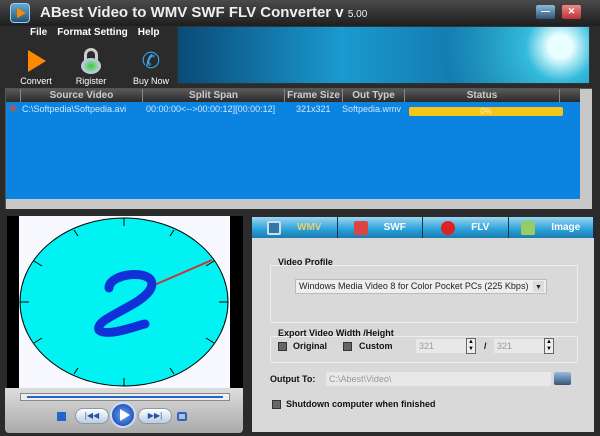 Image resolution: width=600 pixels, height=436 pixels. What do you see at coordinates (123, 415) in the screenshot?
I see `play-button` at bounding box center [123, 415].